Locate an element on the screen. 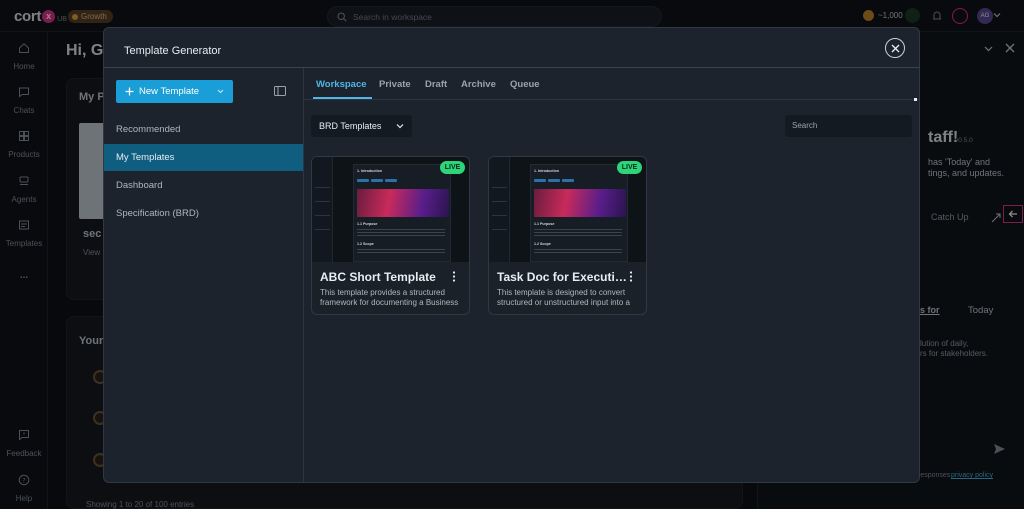 The height and width of the screenshot is (509, 1024). tab-private: Private is located at coordinates (395, 84).